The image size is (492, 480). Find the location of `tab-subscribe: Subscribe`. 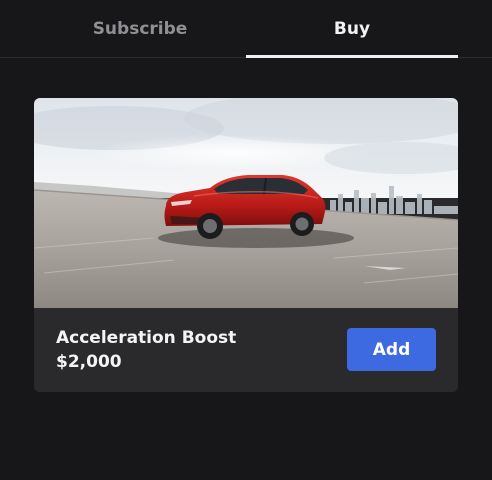

tab-subscribe: Subscribe is located at coordinates (140, 28).